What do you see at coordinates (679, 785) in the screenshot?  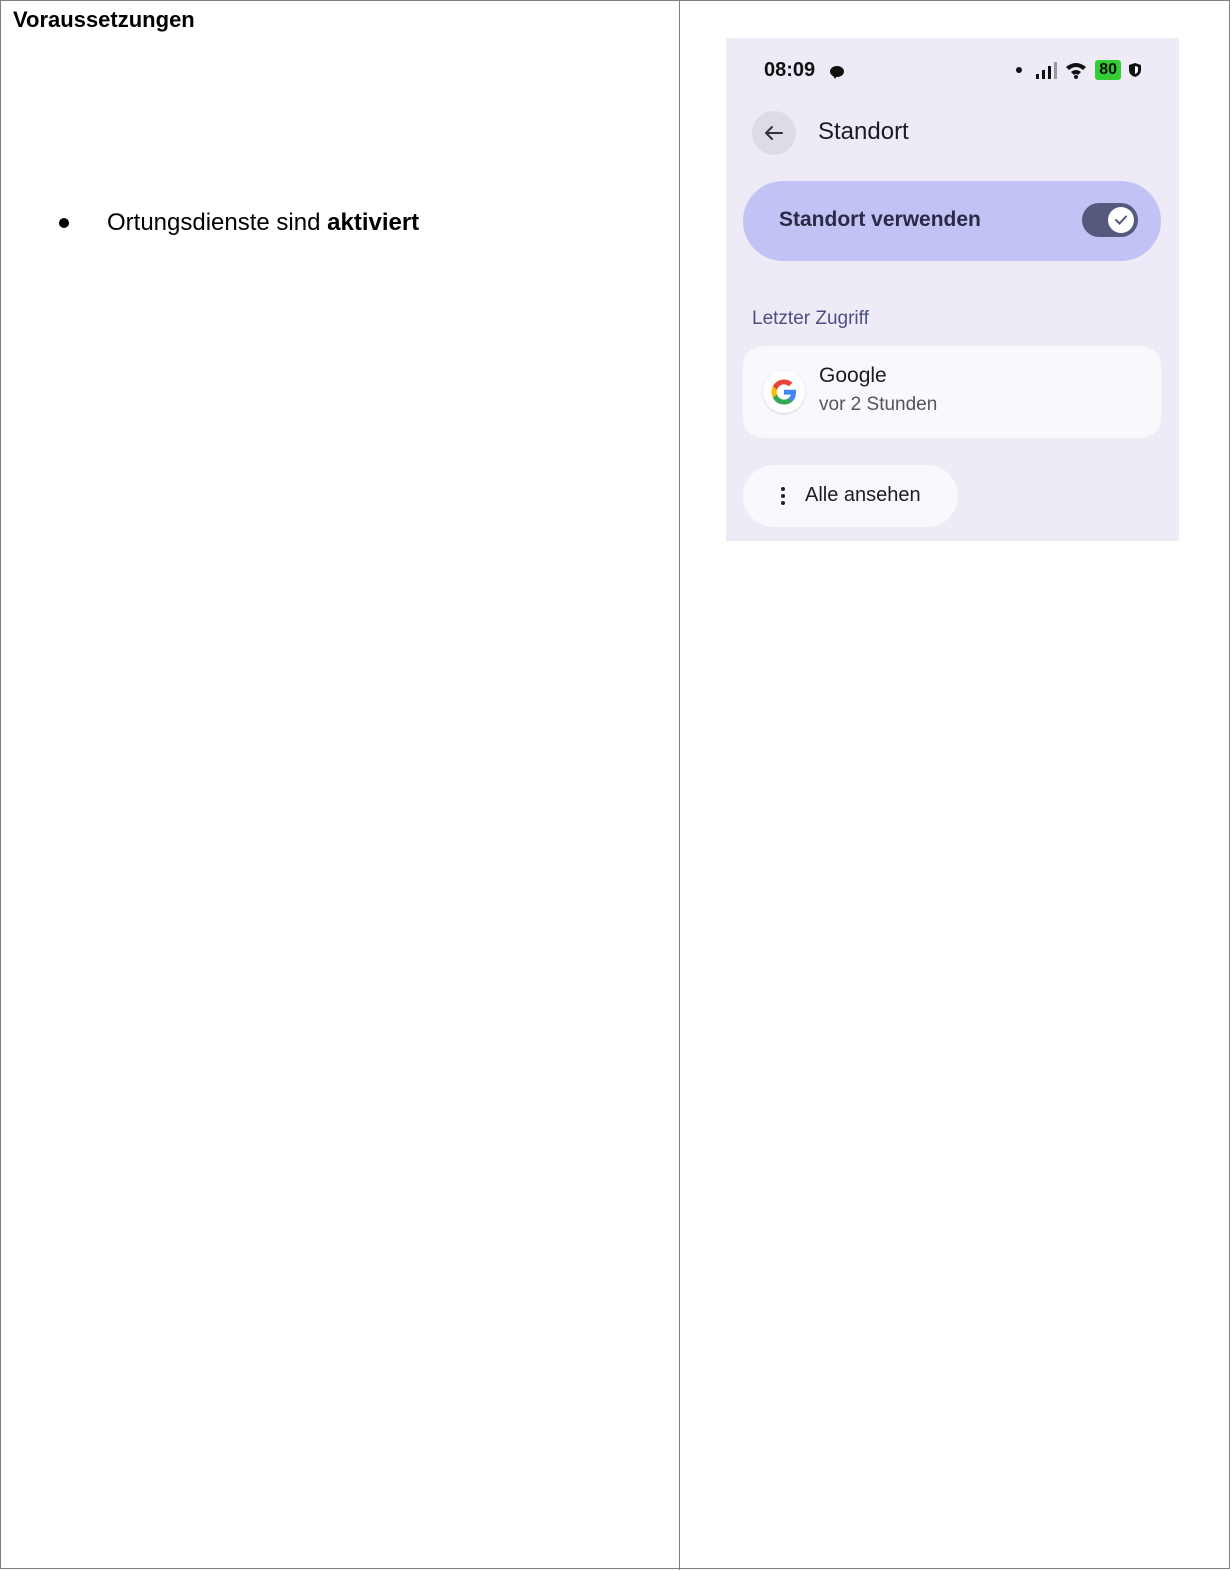 I see `column-divider` at bounding box center [679, 785].